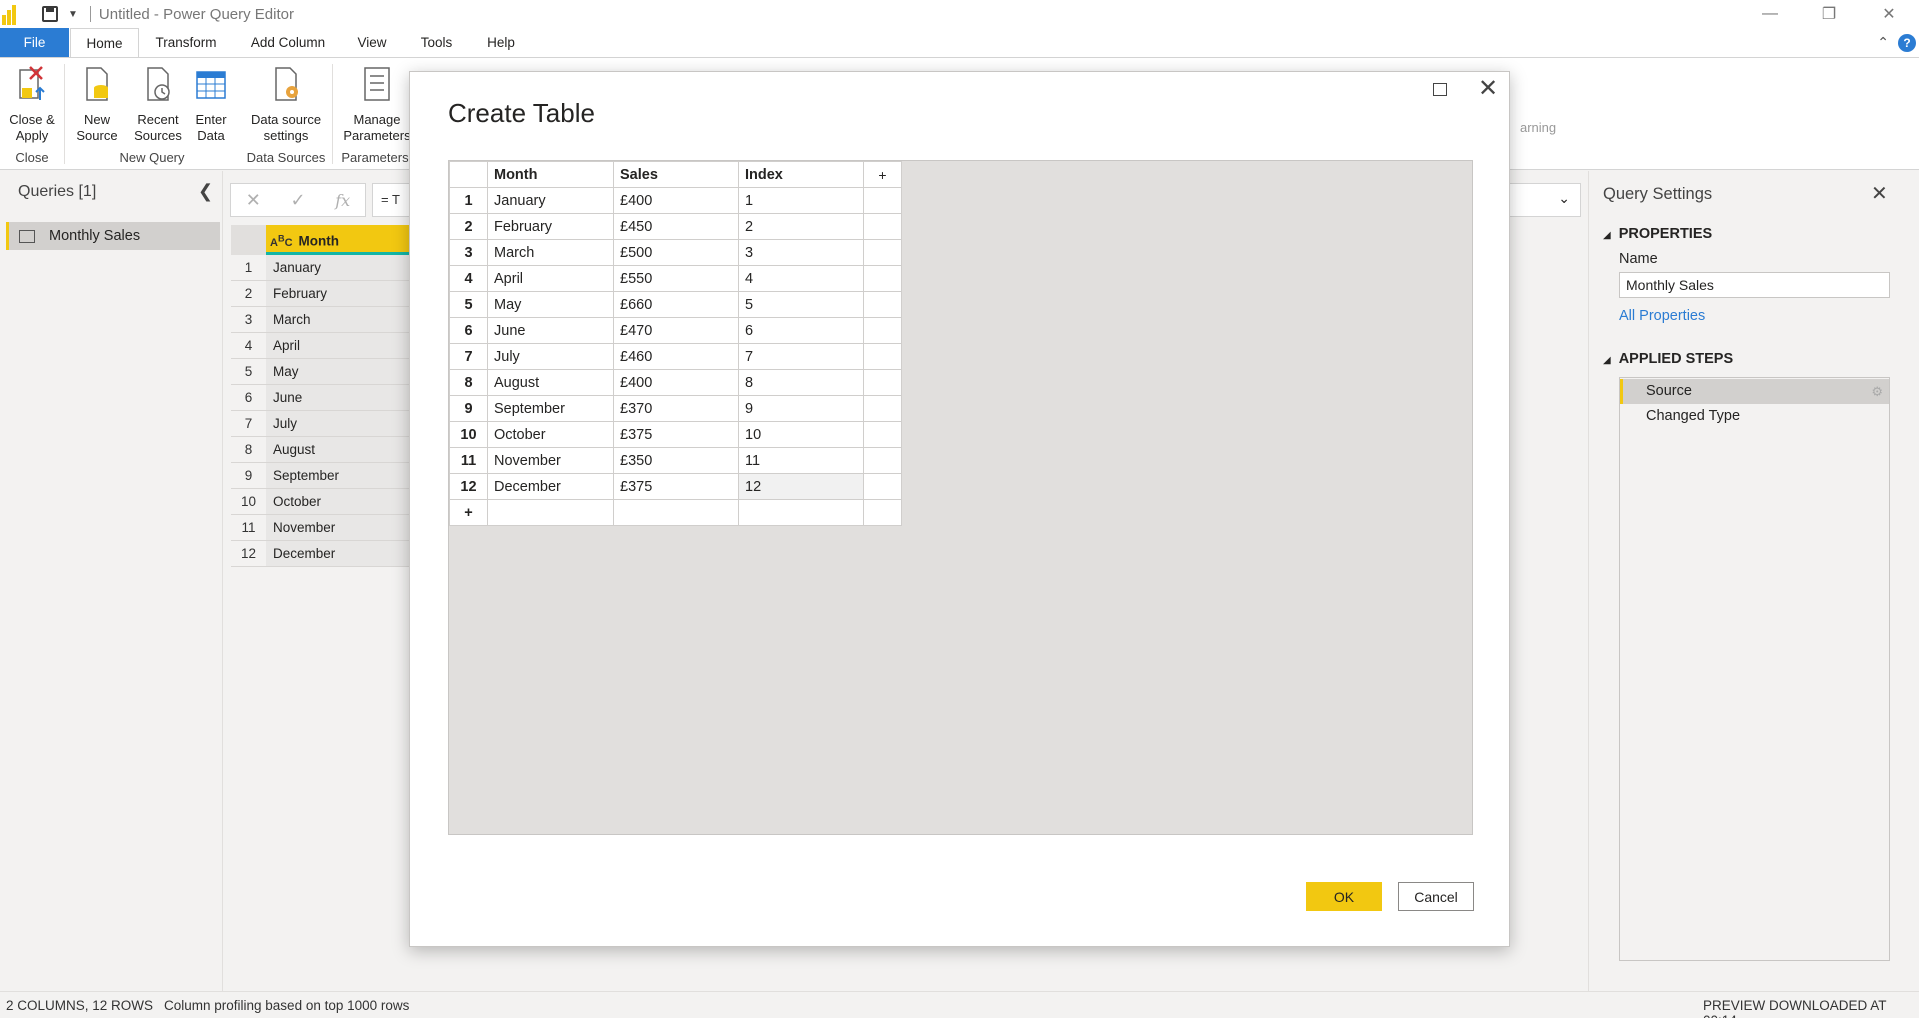 Image resolution: width=1919 pixels, height=1018 pixels. Describe the element at coordinates (50, 14) in the screenshot. I see `save-icon` at that location.